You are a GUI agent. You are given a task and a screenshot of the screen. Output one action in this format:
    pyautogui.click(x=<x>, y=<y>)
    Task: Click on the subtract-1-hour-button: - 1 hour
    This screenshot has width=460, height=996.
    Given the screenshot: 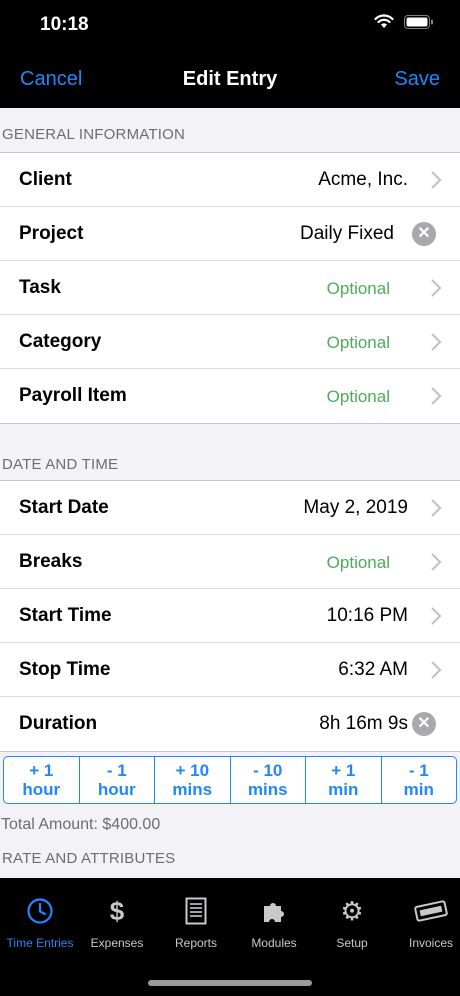 What is the action you would take?
    pyautogui.click(x=117, y=780)
    